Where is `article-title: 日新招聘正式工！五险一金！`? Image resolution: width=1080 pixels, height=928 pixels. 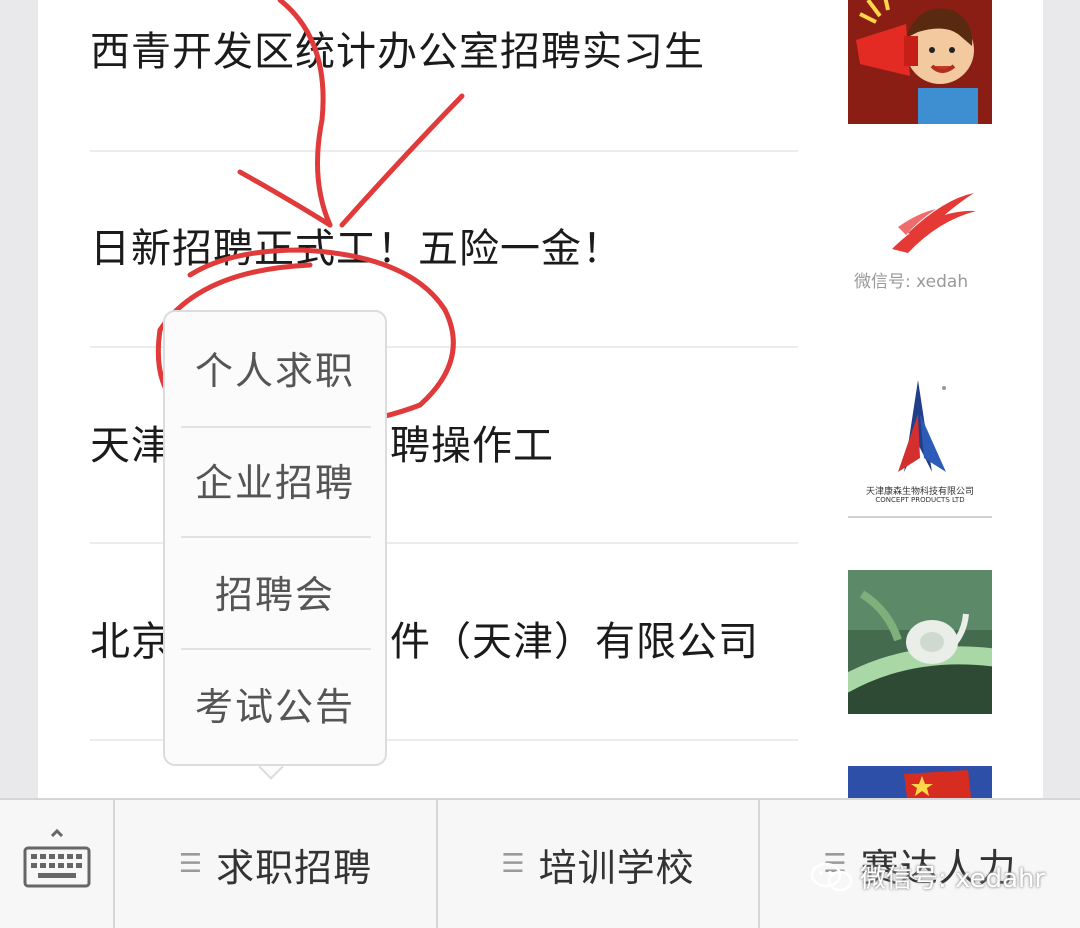 article-title: 日新招聘正式工！五险一金！ is located at coordinates (356, 249).